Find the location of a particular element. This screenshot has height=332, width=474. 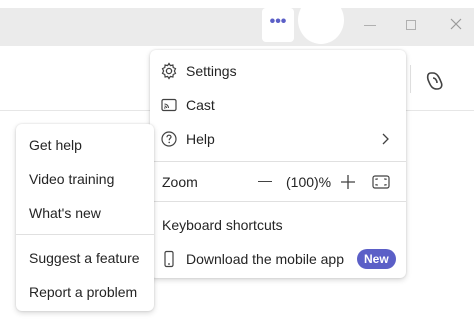

minus-icon is located at coordinates (265, 181).